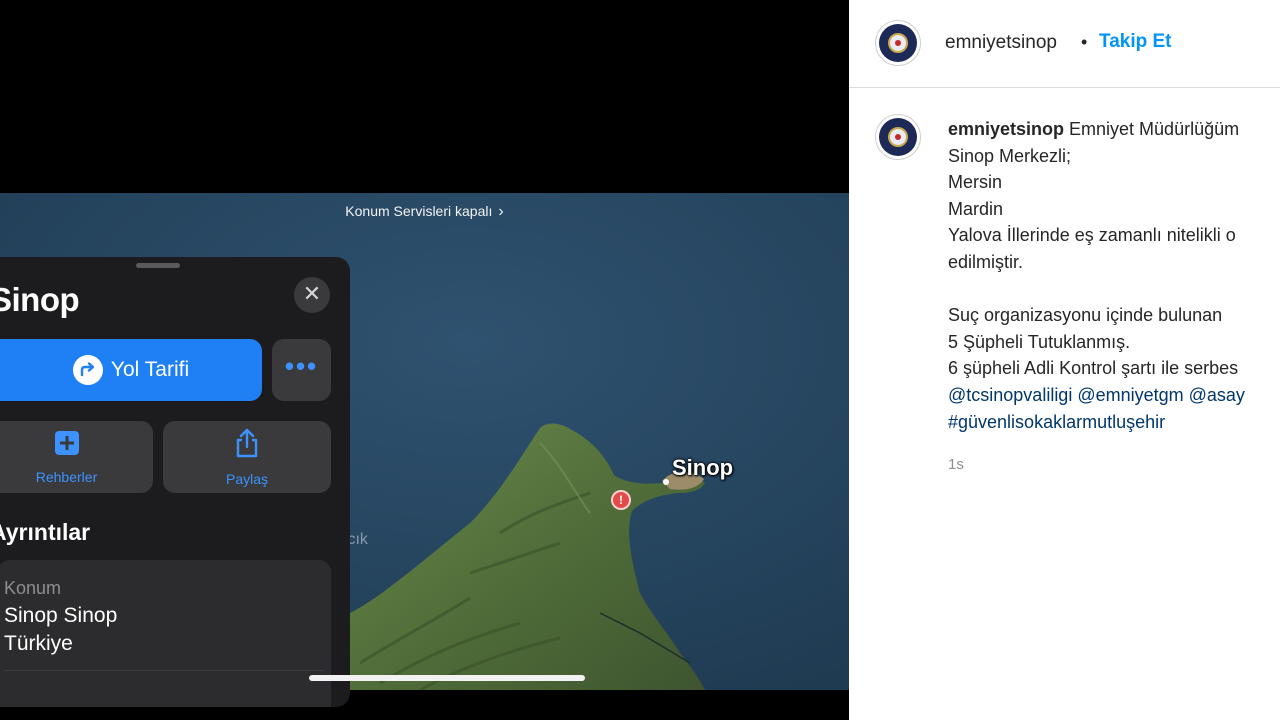 The image size is (1280, 720). Describe the element at coordinates (447, 678) in the screenshot. I see `home-indicator` at that location.